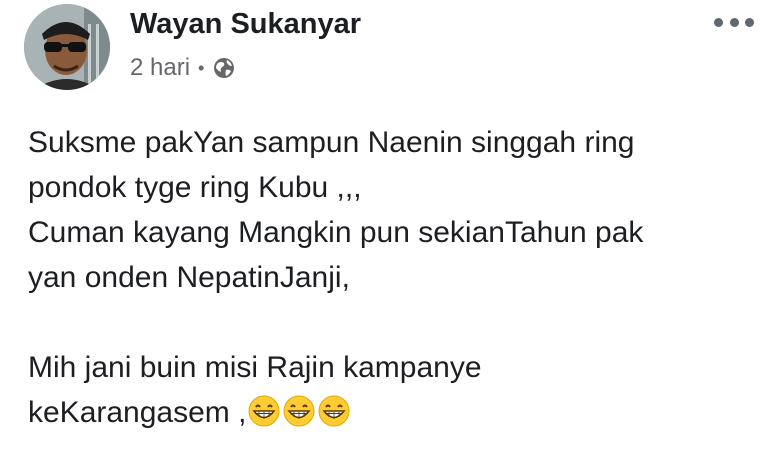  Describe the element at coordinates (160, 68) in the screenshot. I see `post-timestamp: 2 hari` at that location.